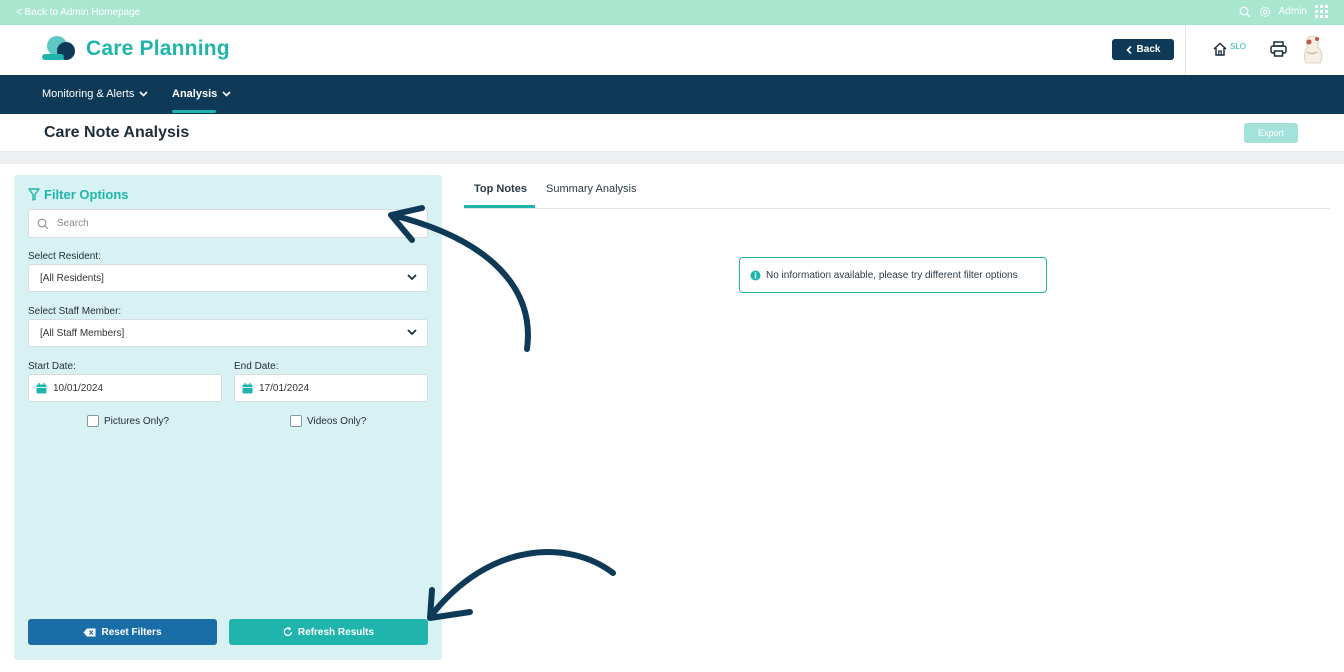 The image size is (1344, 672). What do you see at coordinates (228, 278) in the screenshot?
I see `resident-select: [All Residents]` at bounding box center [228, 278].